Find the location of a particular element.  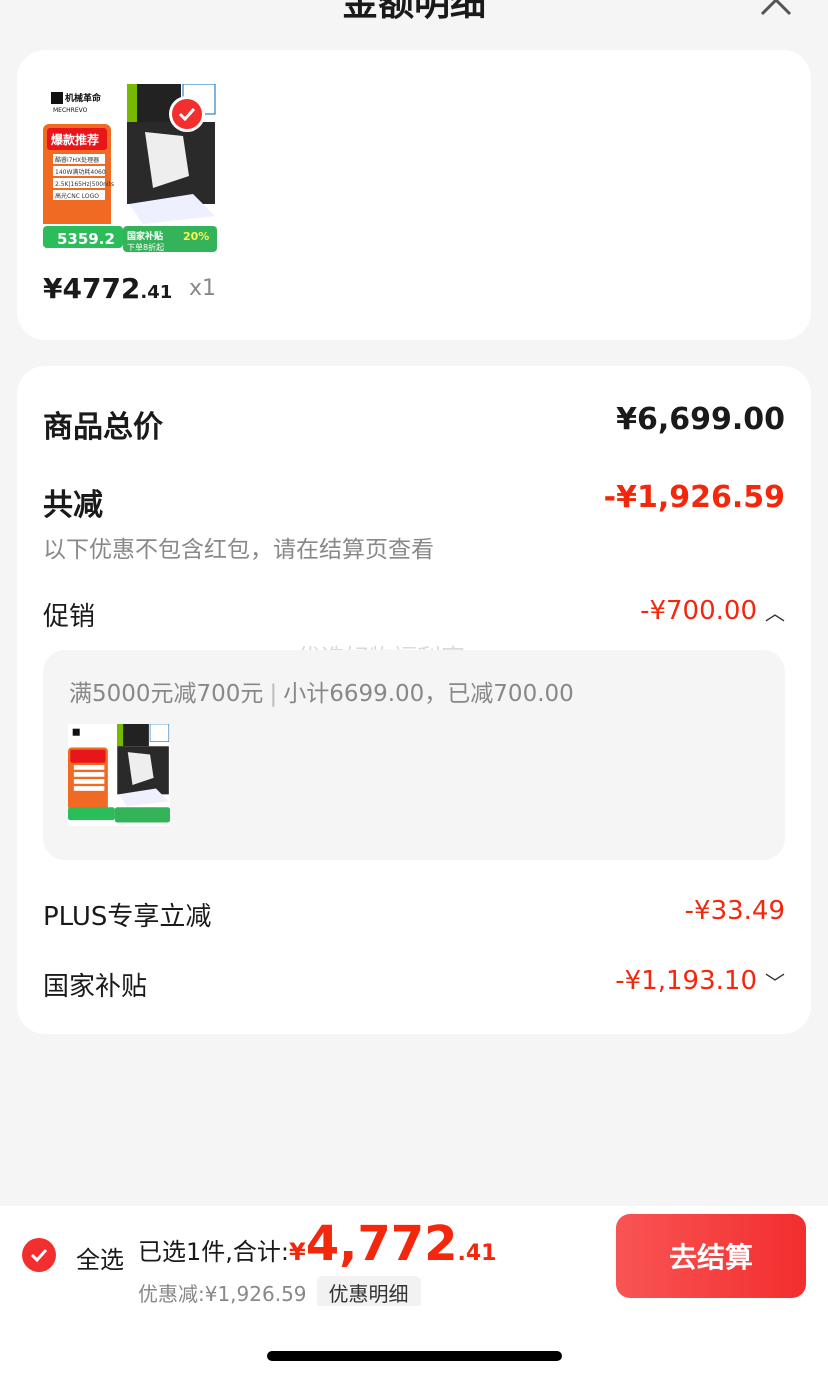

checkout-button: 去结算 is located at coordinates (711, 1256).